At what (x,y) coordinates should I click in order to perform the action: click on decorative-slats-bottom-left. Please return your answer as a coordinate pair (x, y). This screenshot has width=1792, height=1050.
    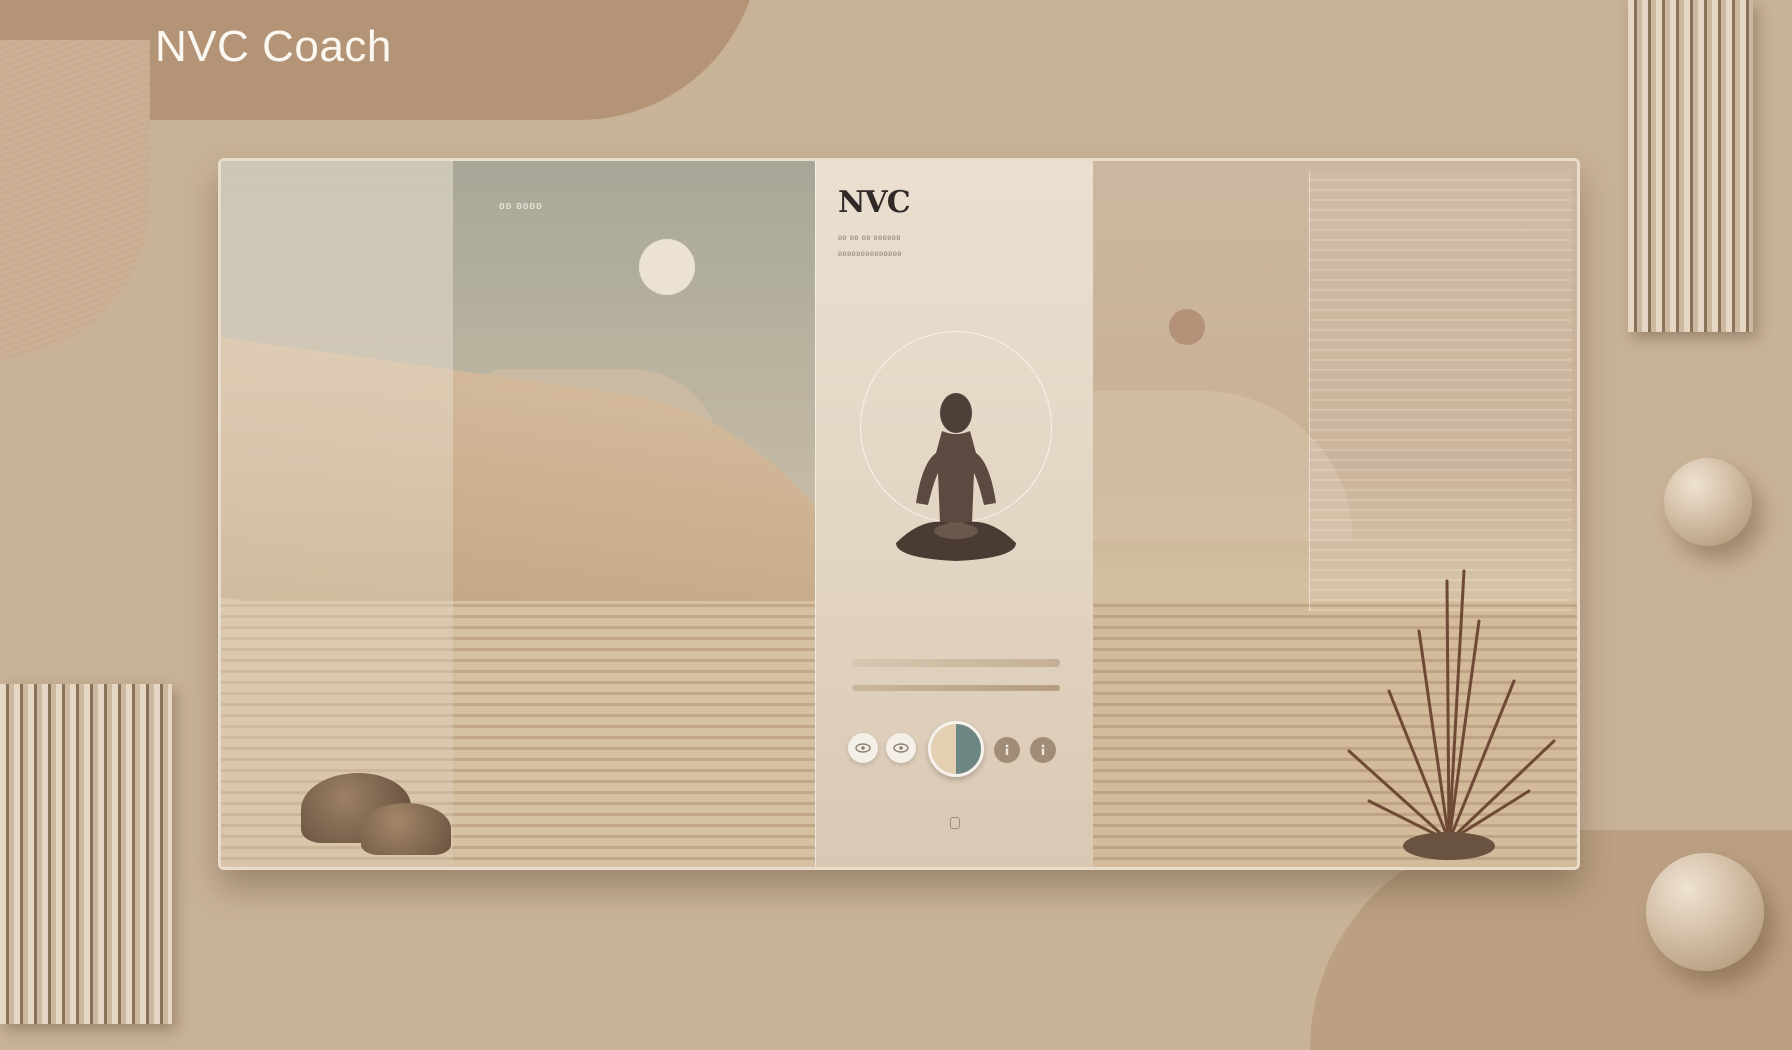
    Looking at the image, I should click on (86, 854).